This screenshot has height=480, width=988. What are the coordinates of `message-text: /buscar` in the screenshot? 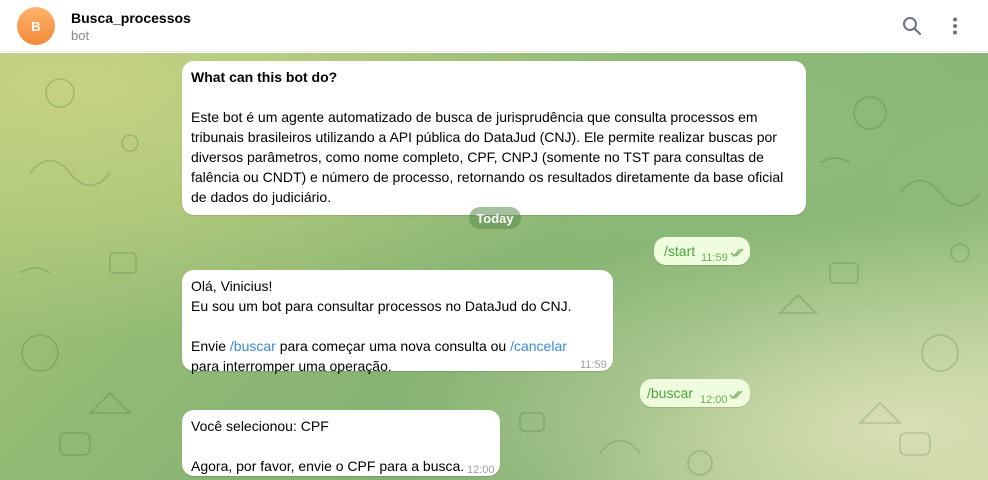 It's located at (670, 393).